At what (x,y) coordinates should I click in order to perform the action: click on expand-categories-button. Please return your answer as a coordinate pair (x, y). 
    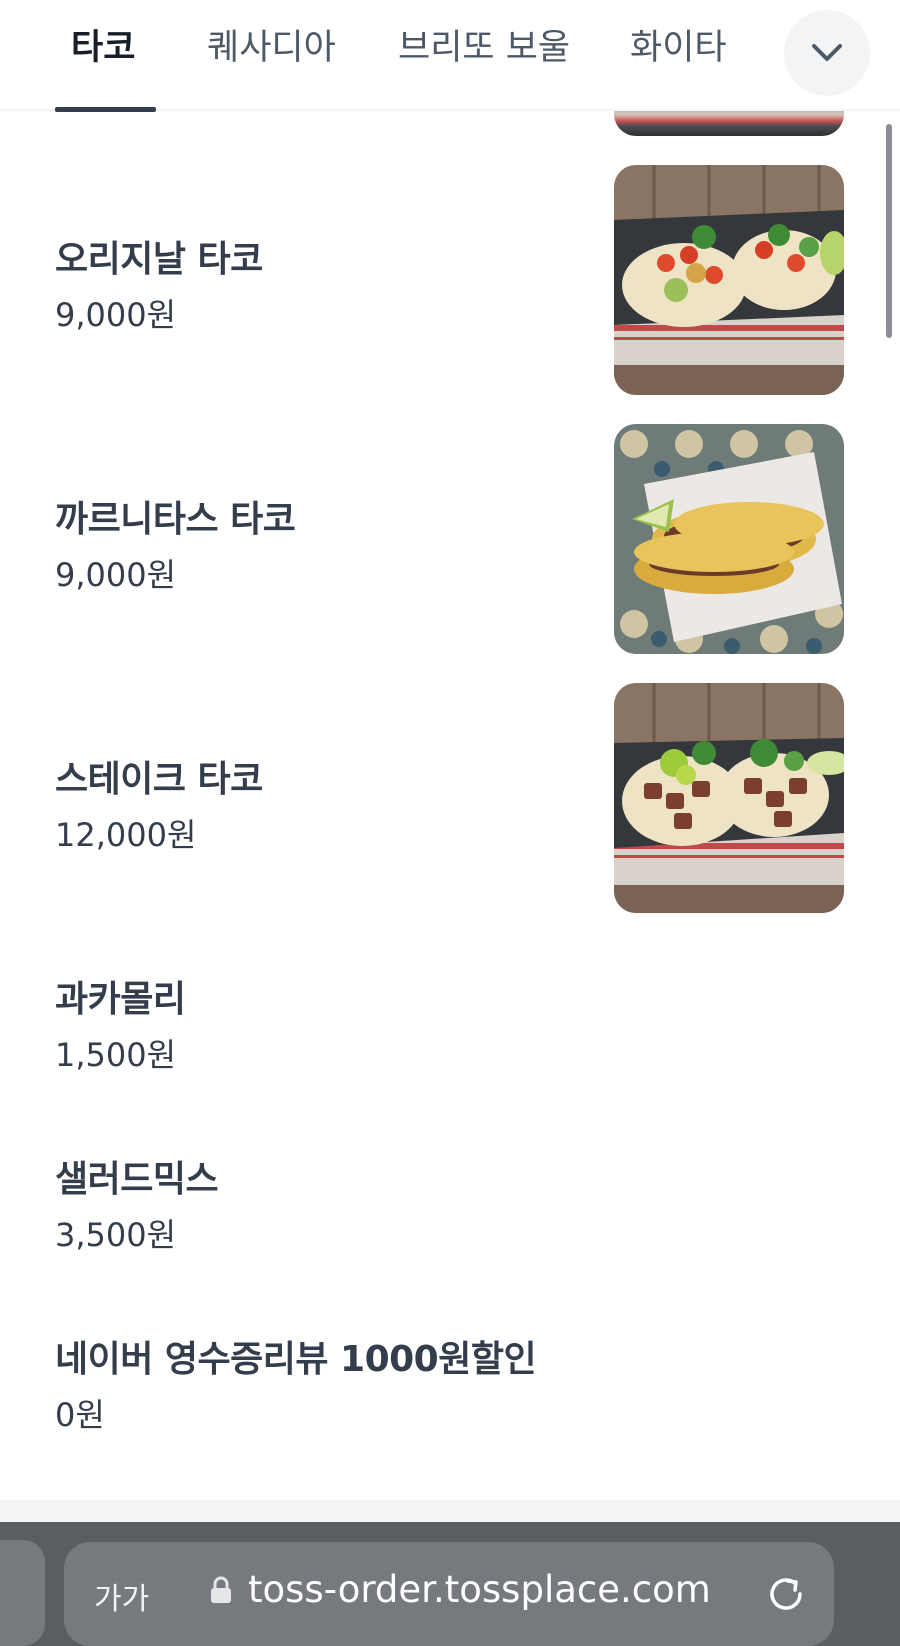
    Looking at the image, I should click on (827, 53).